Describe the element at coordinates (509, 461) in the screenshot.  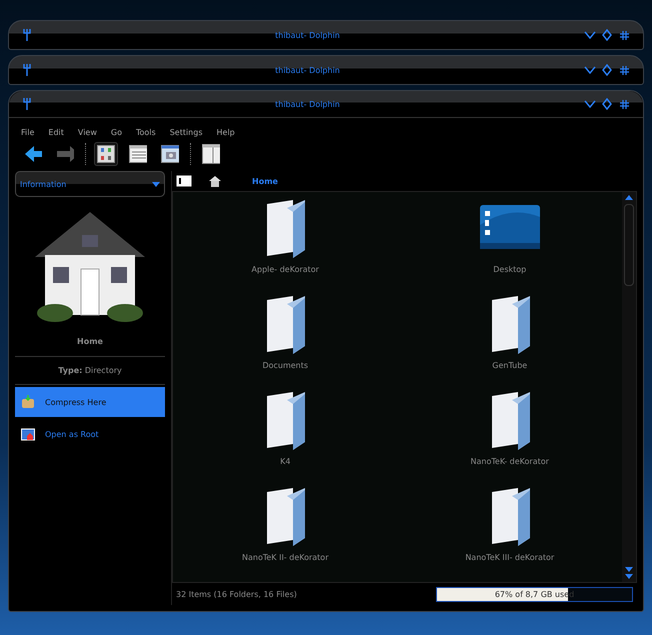
I see `file-name: NanoTeK- deKorator` at that location.